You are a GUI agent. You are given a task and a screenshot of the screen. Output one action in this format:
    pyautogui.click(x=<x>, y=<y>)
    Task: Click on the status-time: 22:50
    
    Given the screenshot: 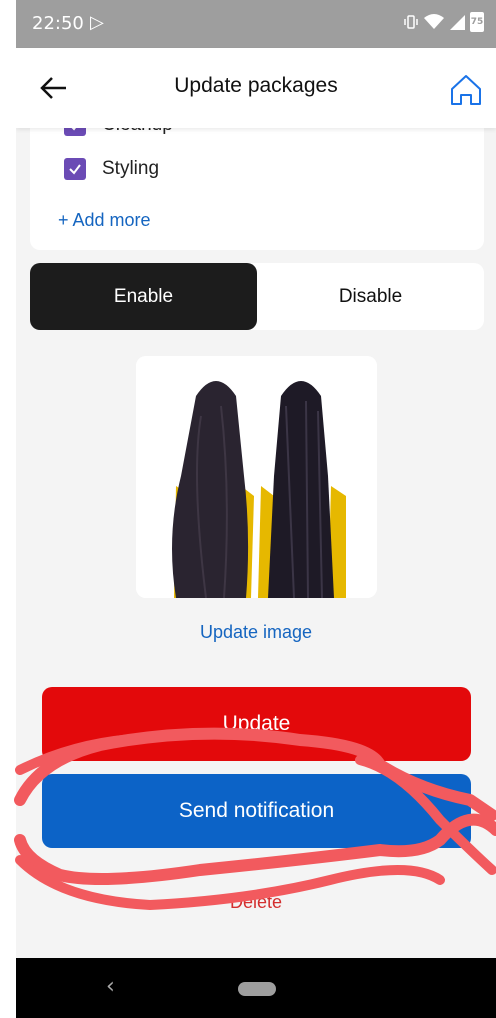 What is the action you would take?
    pyautogui.click(x=58, y=23)
    